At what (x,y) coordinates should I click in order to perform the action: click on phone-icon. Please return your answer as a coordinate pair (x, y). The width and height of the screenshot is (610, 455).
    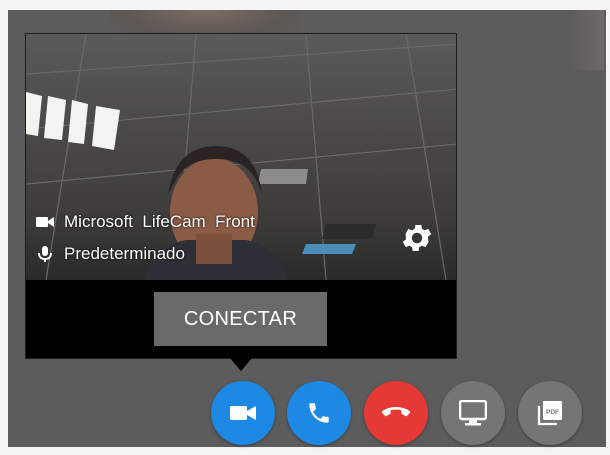
    Looking at the image, I should click on (319, 413).